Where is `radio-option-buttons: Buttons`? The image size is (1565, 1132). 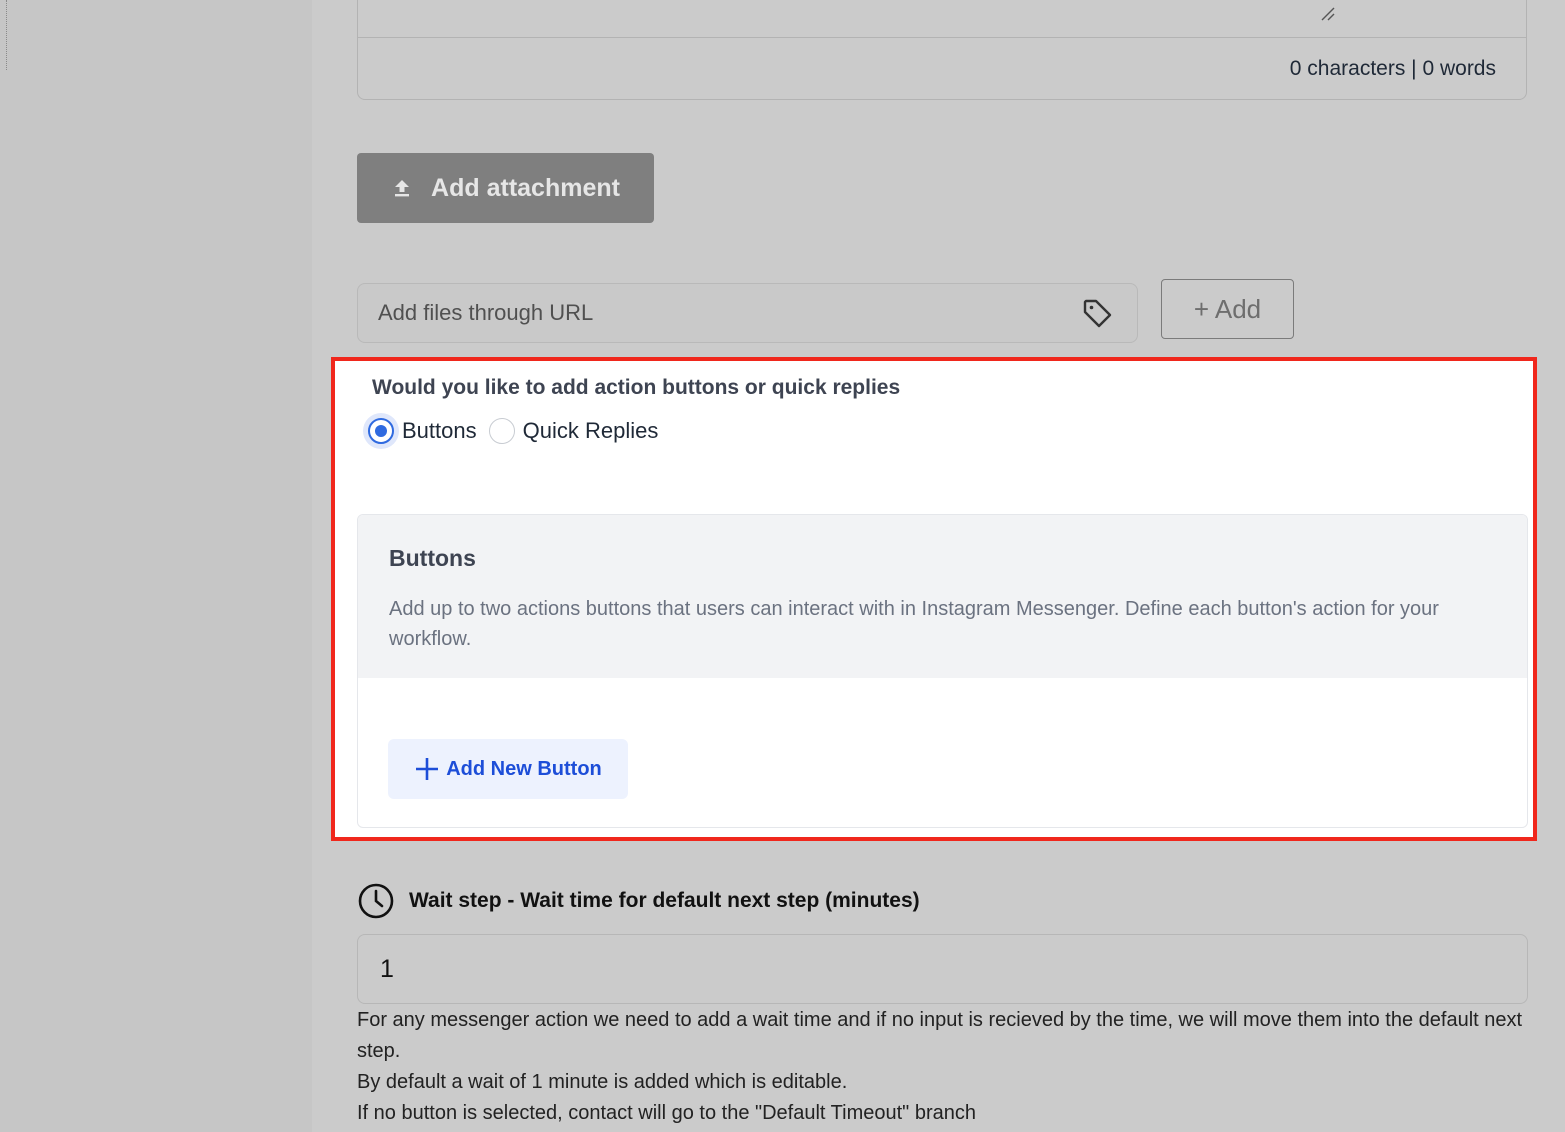
radio-option-buttons: Buttons is located at coordinates (422, 431).